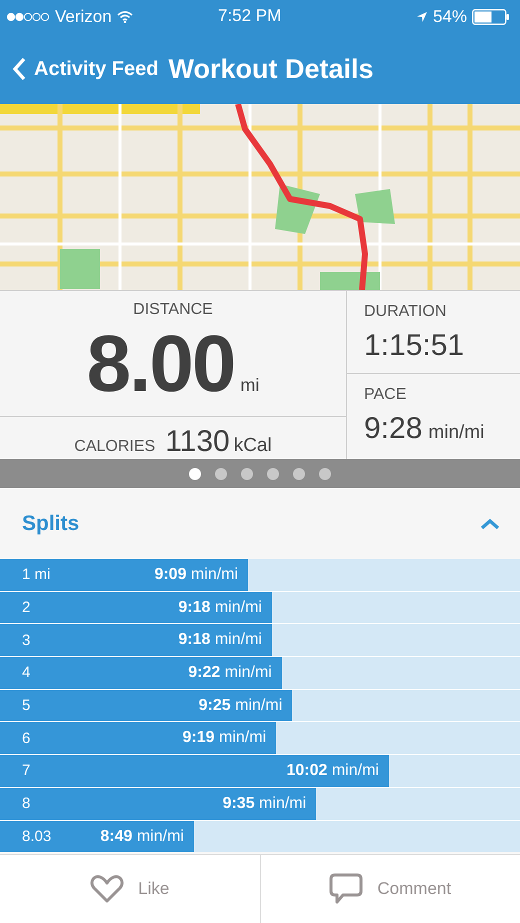 This screenshot has height=923, width=520. What do you see at coordinates (393, 429) in the screenshot?
I see `pace-value: 9:28` at bounding box center [393, 429].